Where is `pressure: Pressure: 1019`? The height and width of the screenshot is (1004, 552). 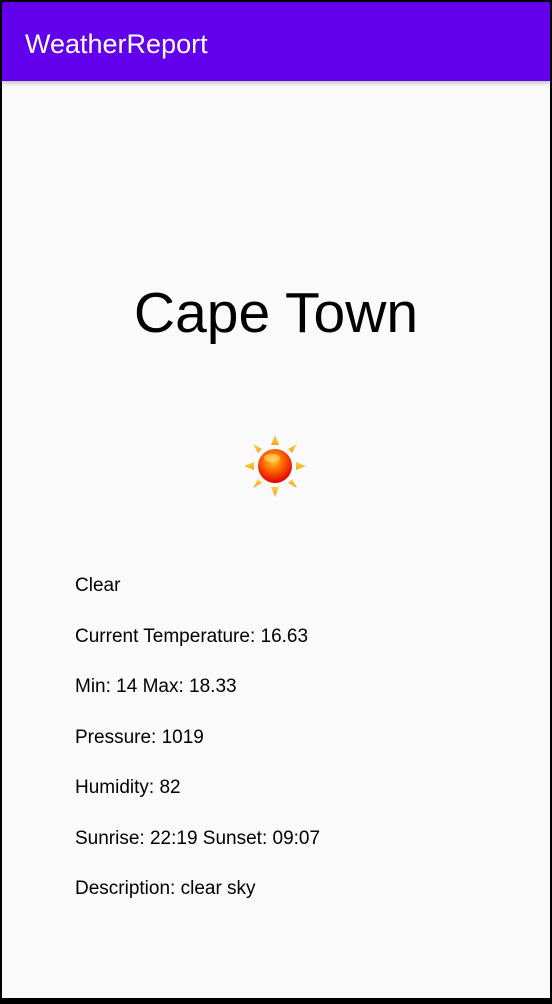
pressure: Pressure: 1019 is located at coordinates (139, 737).